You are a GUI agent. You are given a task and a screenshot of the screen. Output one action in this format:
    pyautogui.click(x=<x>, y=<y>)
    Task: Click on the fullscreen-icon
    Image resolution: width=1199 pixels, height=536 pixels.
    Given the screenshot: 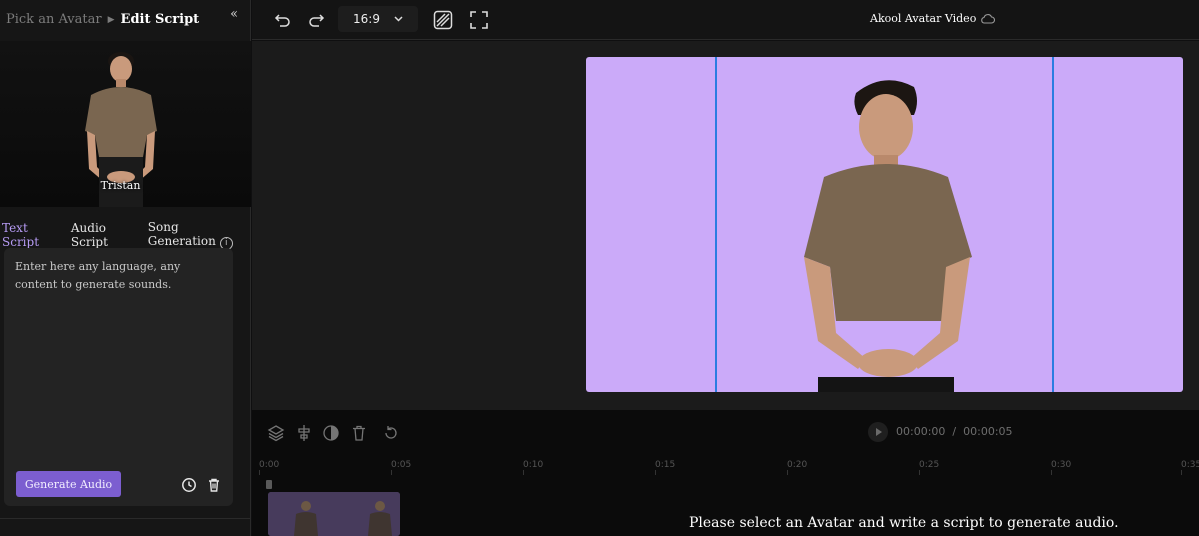 What is the action you would take?
    pyautogui.click(x=479, y=20)
    